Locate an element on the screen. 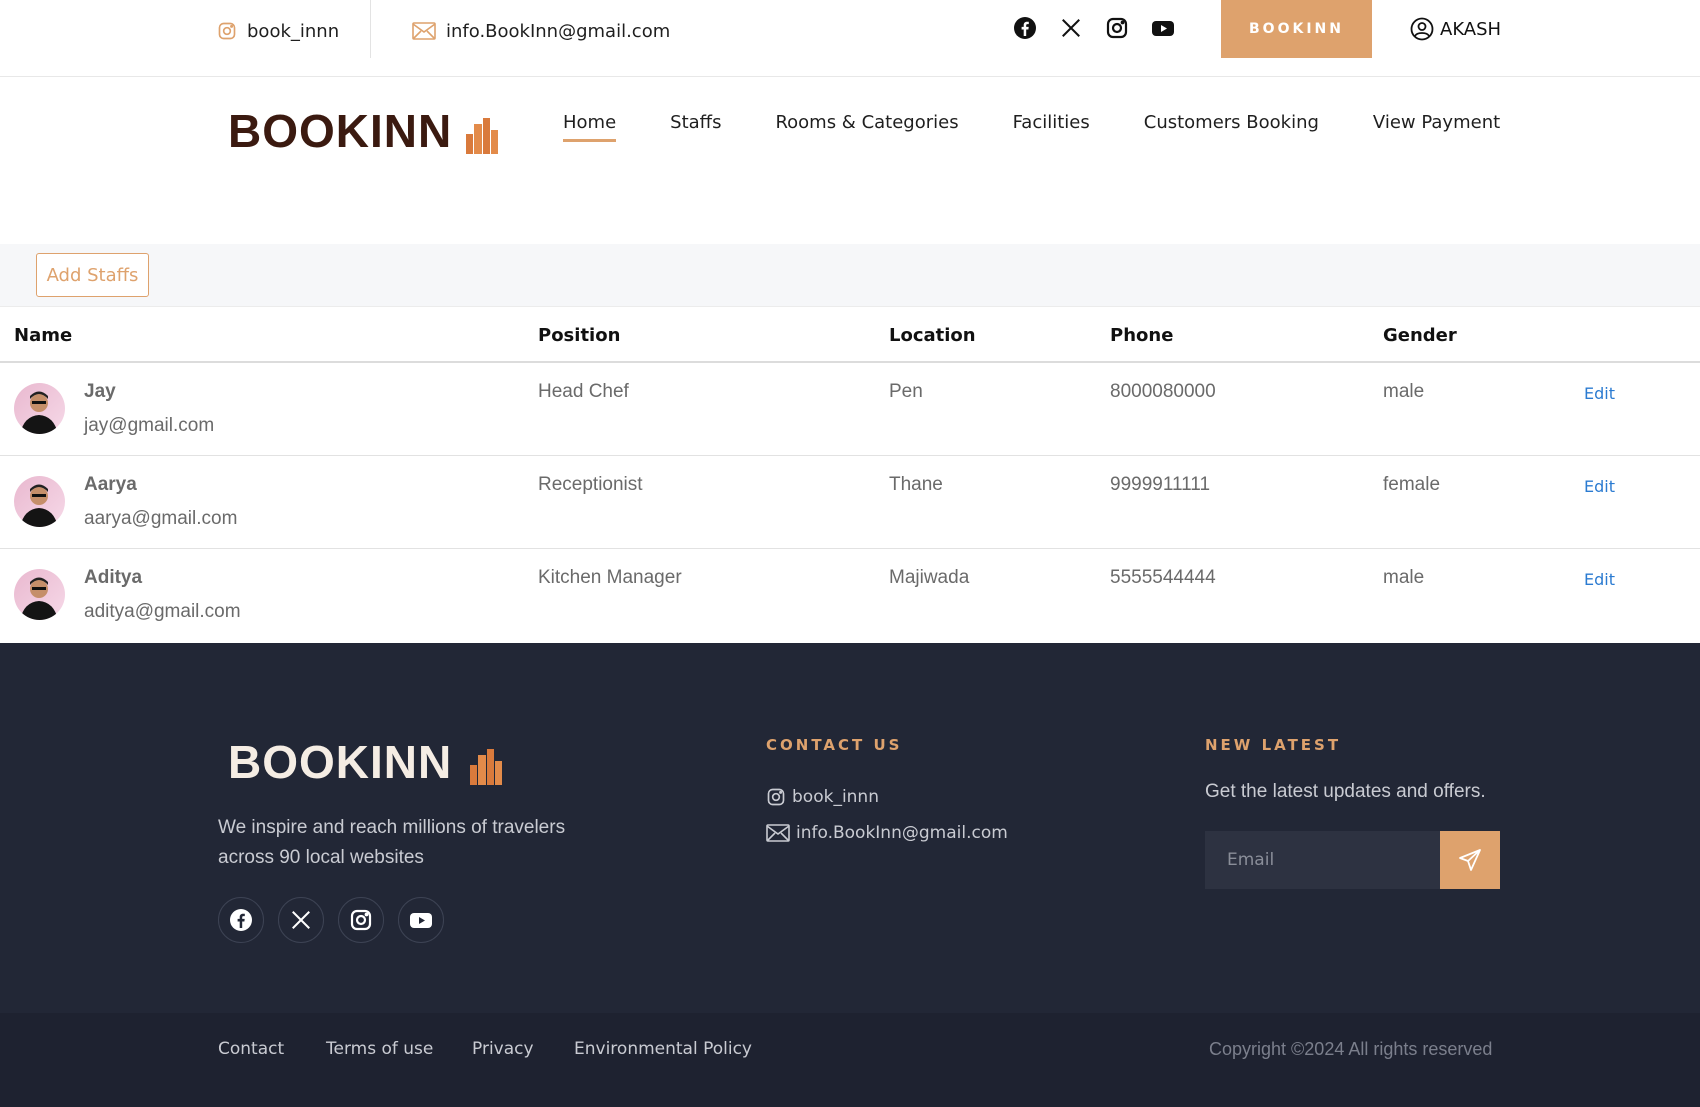 The image size is (1700, 1107). staff-location: Pen is located at coordinates (906, 391).